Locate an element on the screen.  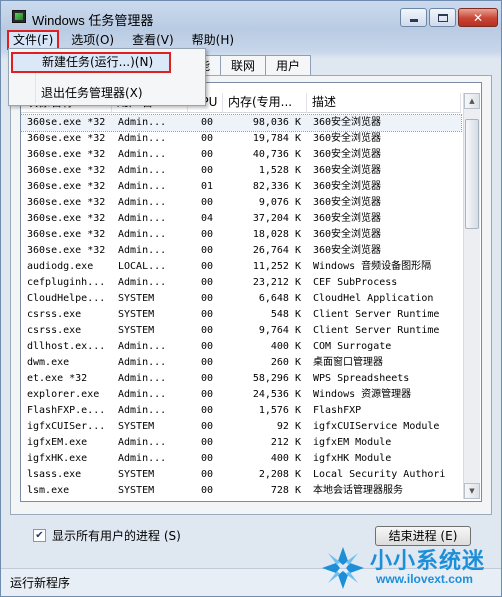
file-menu-dropdown: 新建任务(运行...)(N) 退出任务管理器(X) is located at coordinates (107, 77).